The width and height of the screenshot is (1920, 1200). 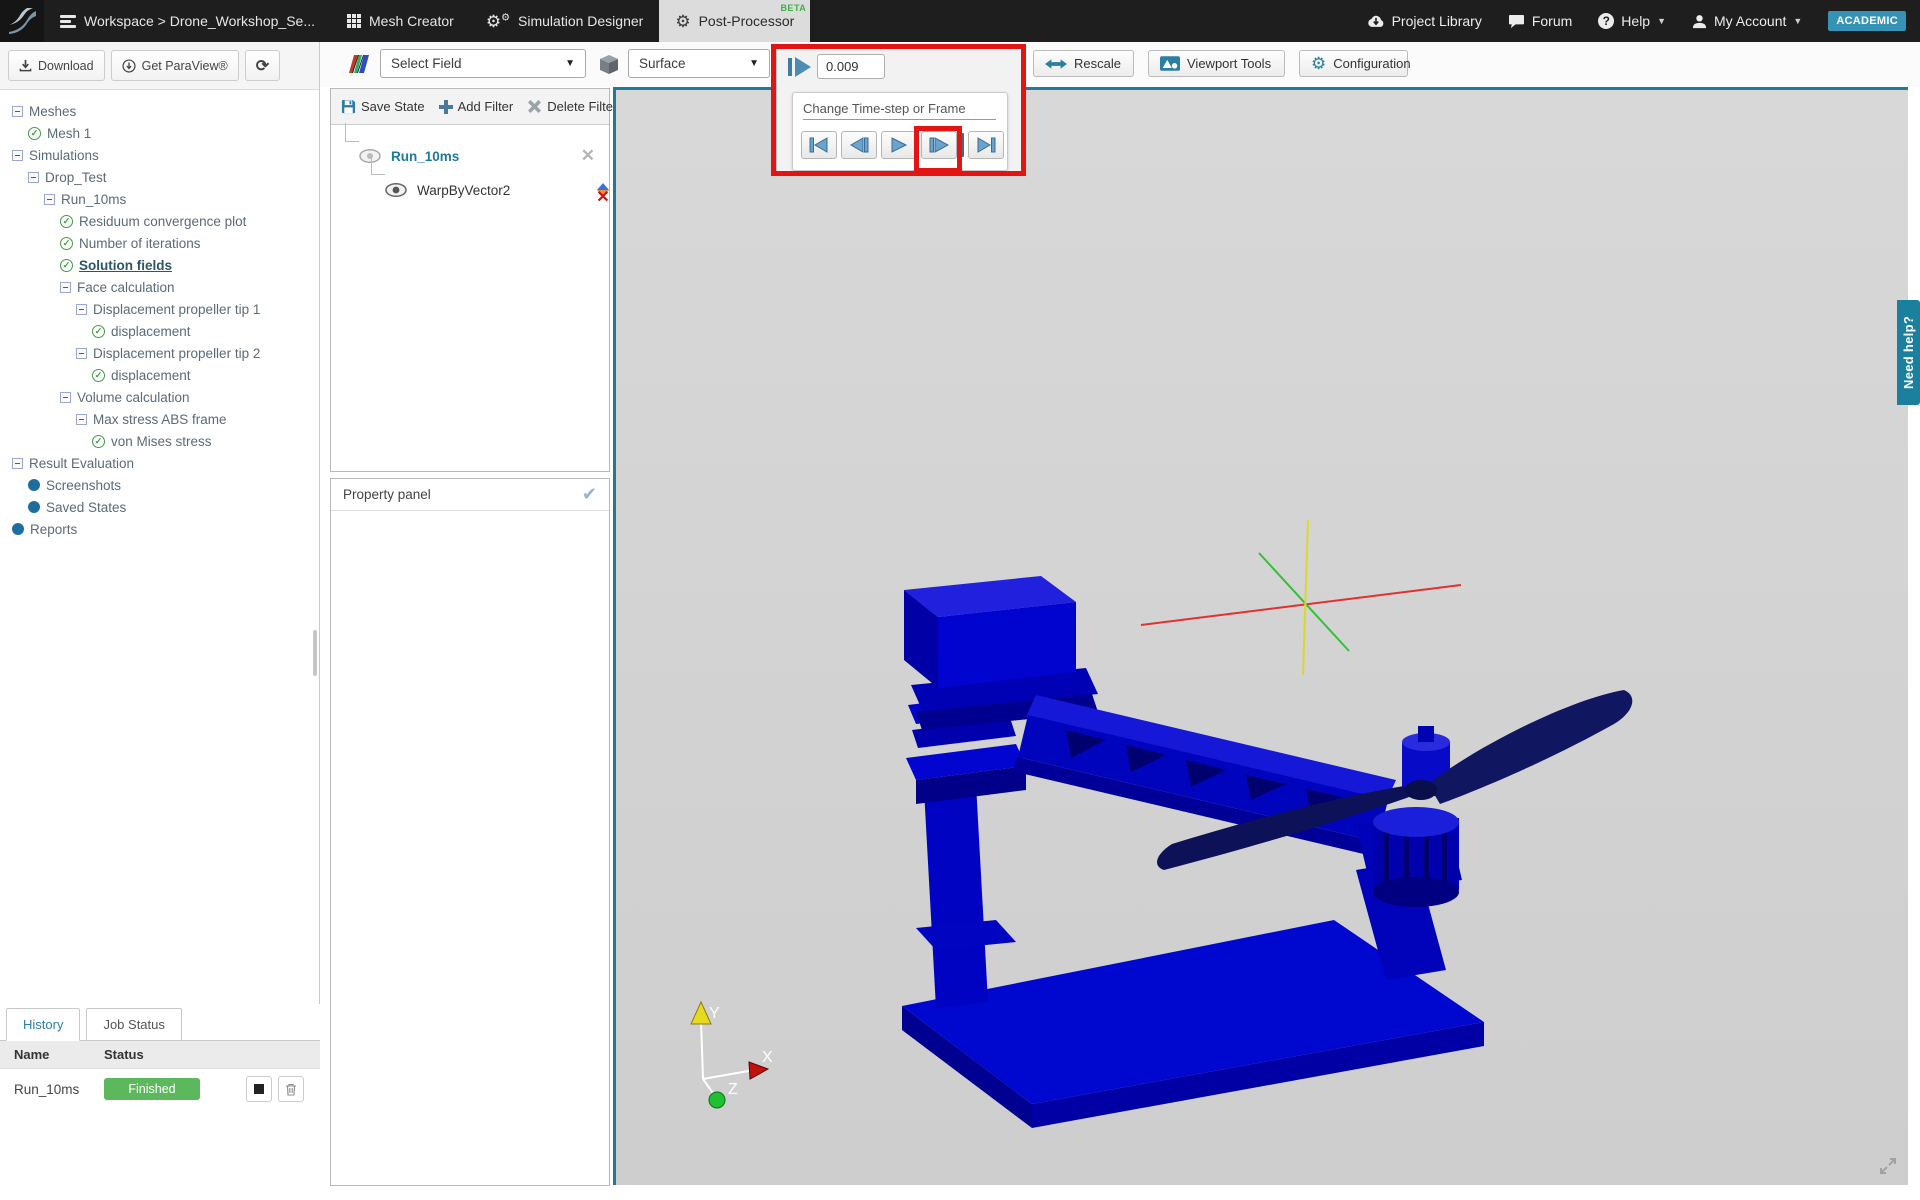 What do you see at coordinates (159, 419) in the screenshot?
I see `tree-item-max-stress-abs-frame: Max stress ABS frame` at bounding box center [159, 419].